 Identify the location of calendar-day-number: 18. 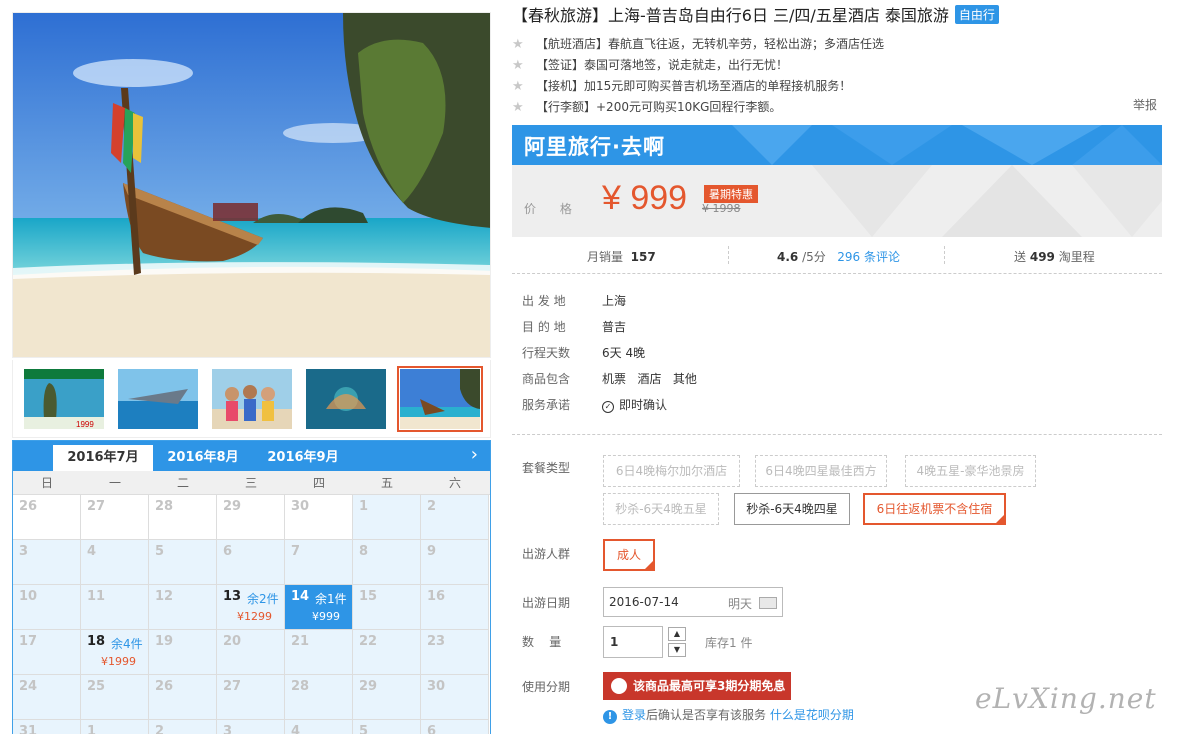
(96, 641).